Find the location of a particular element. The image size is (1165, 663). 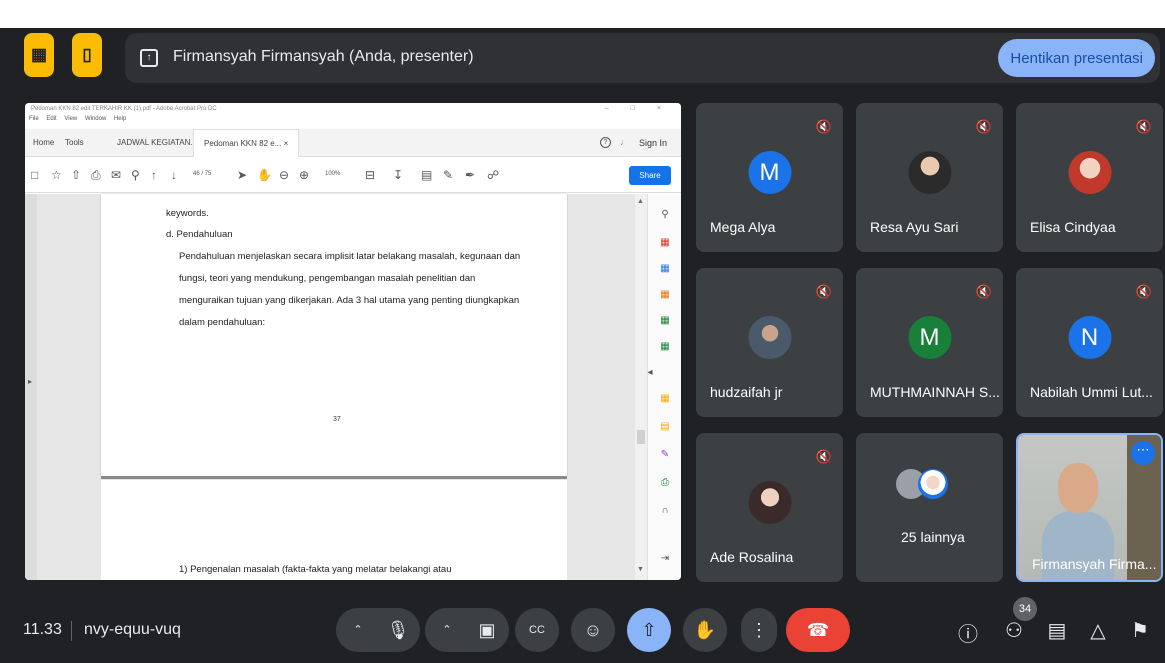

hand-tool-icon: ✋ is located at coordinates (264, 175).